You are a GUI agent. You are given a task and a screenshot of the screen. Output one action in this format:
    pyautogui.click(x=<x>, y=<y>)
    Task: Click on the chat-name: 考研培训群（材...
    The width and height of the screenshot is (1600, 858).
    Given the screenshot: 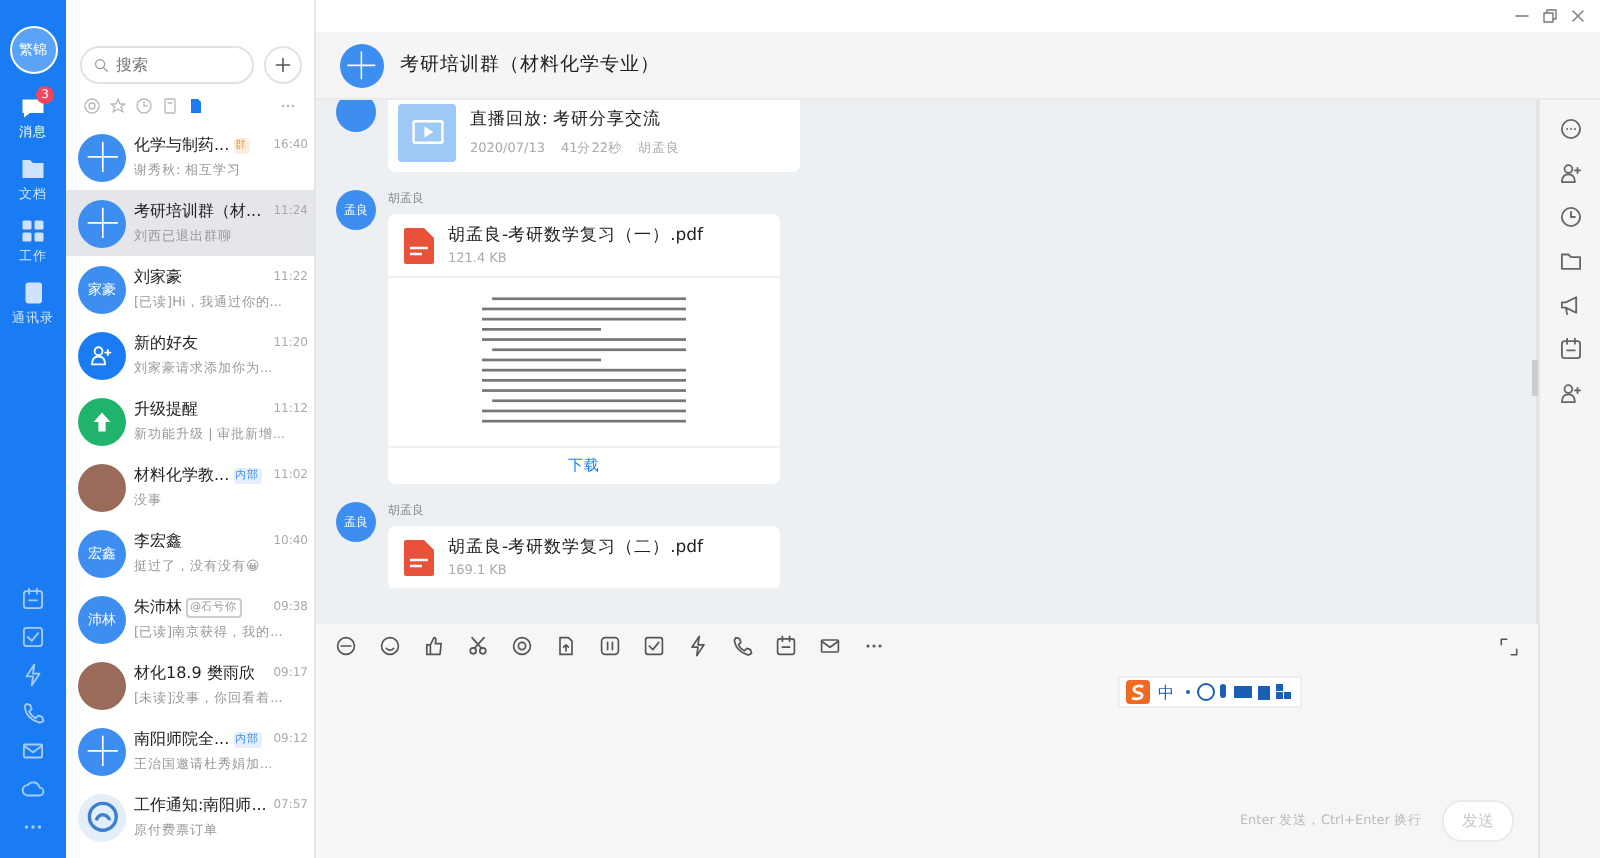 What is the action you would take?
    pyautogui.click(x=198, y=211)
    